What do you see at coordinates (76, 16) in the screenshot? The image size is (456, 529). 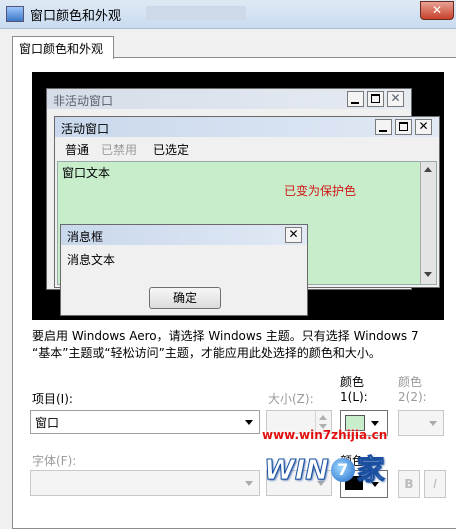 I see `window-title: 窗口颜色和外观` at bounding box center [76, 16].